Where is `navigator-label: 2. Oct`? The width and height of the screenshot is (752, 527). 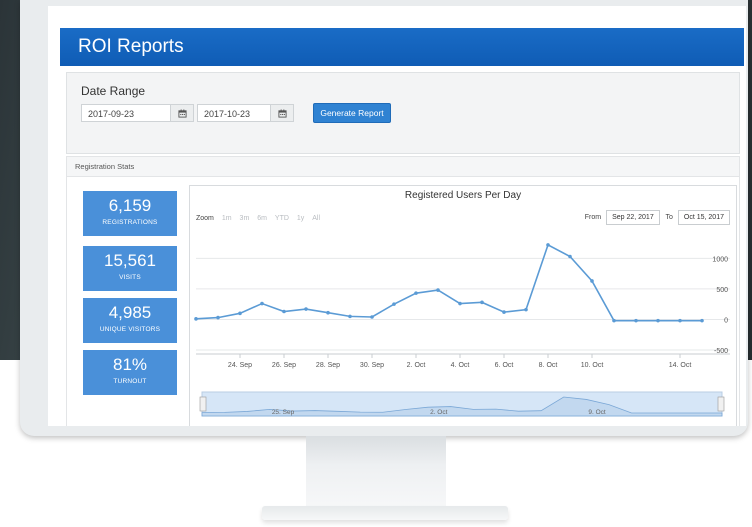 navigator-label: 2. Oct is located at coordinates (439, 412).